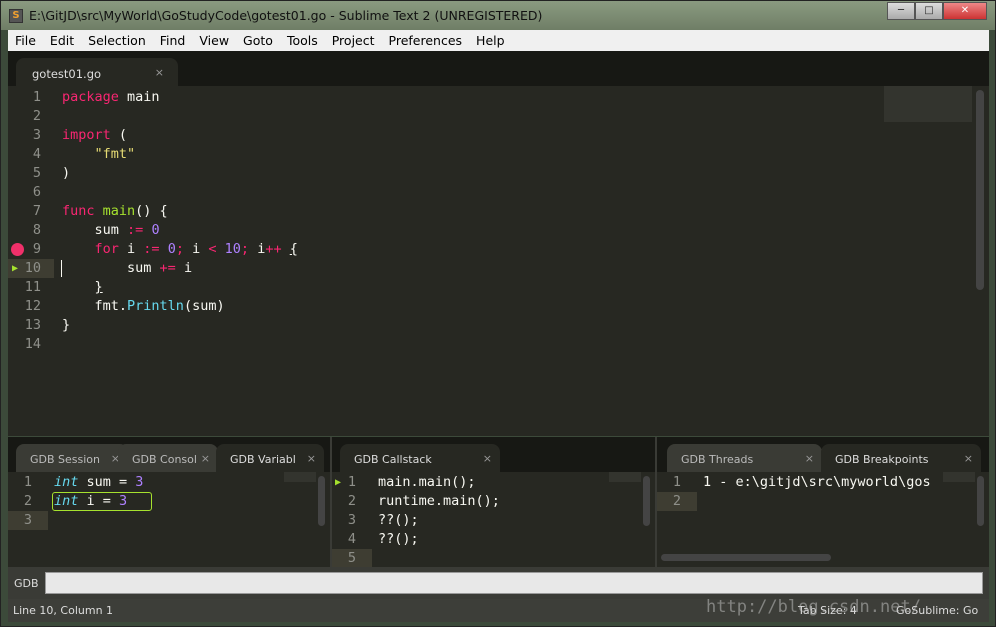 This screenshot has width=996, height=627. I want to click on menu-view: View, so click(214, 40).